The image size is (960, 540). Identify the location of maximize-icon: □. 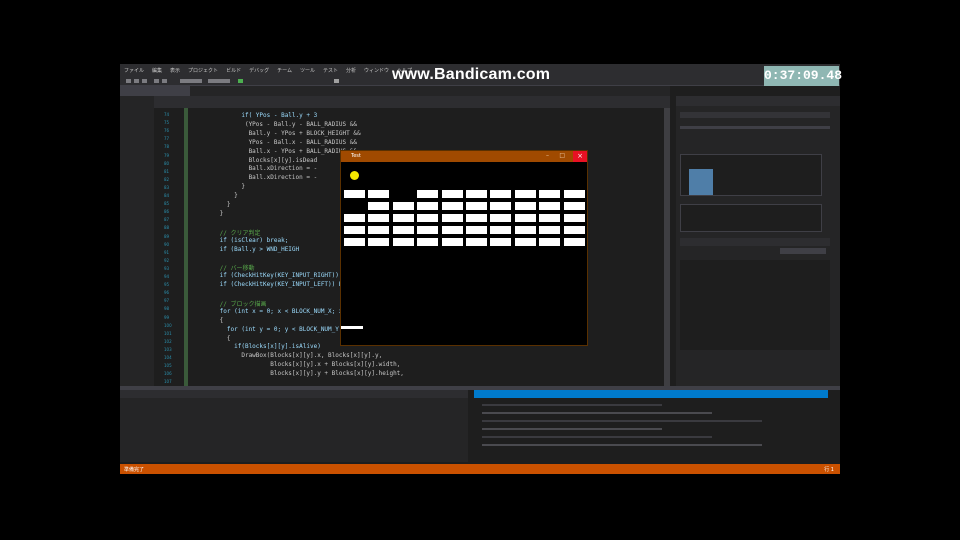
(562, 155).